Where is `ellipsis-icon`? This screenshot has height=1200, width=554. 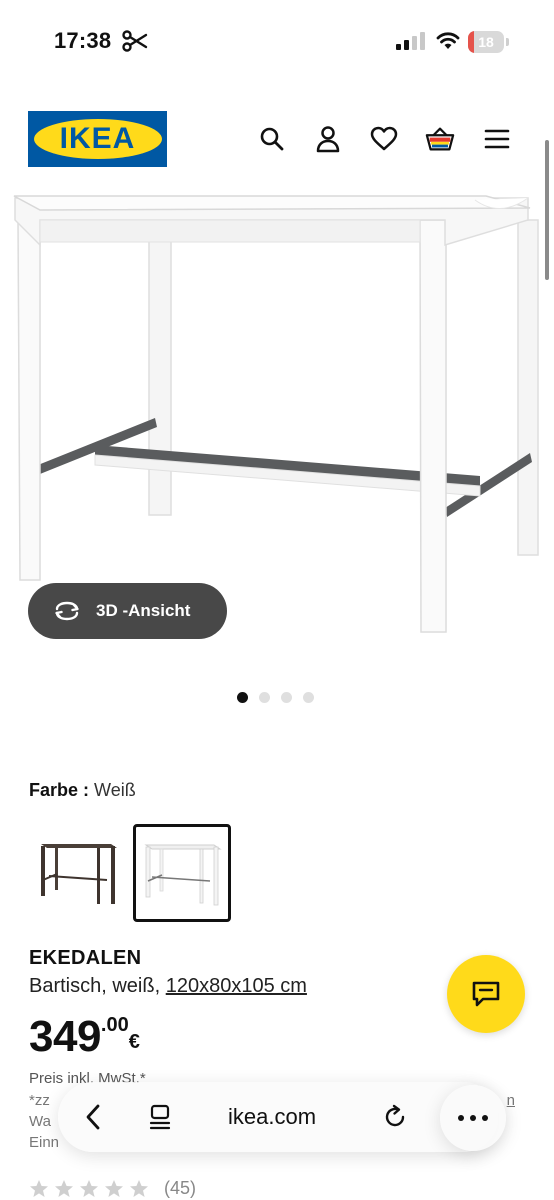
ellipsis-icon is located at coordinates (473, 1118).